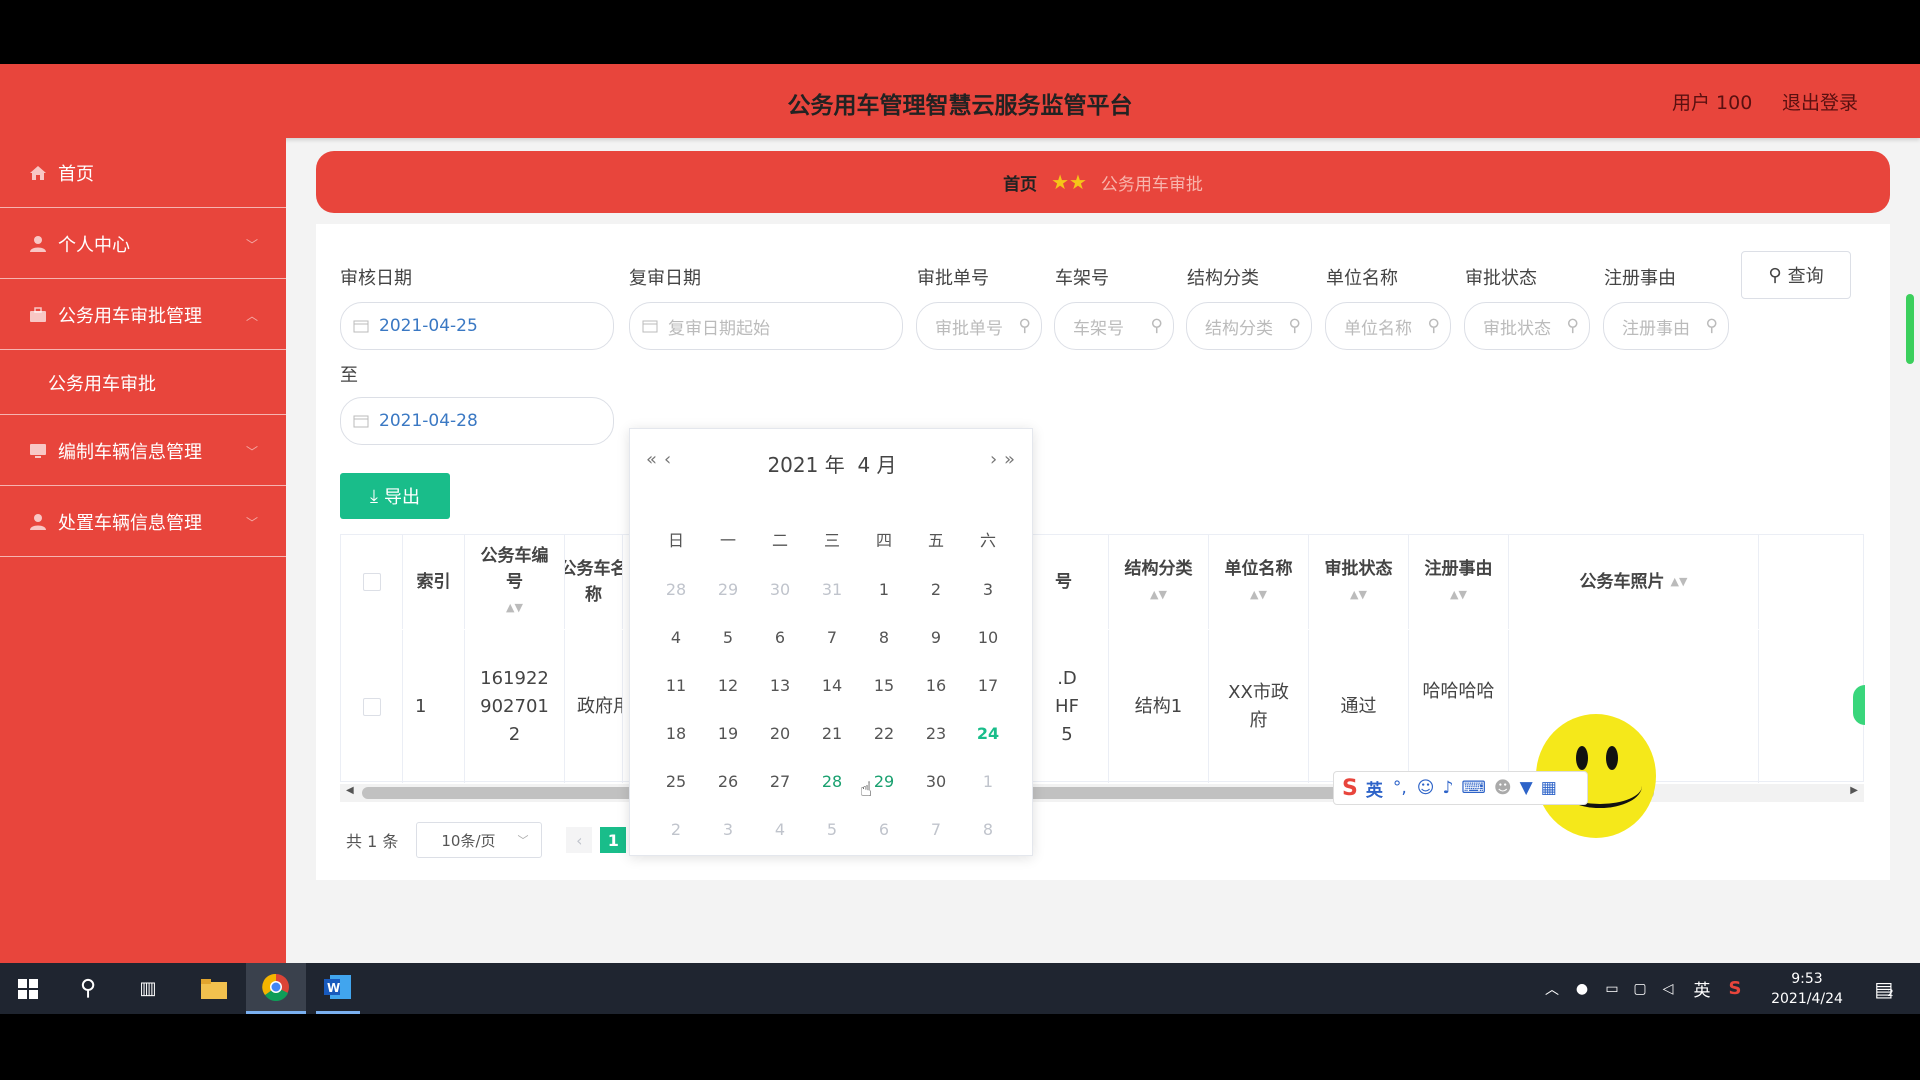  I want to click on recheck-date-input: 复审日期起始, so click(766, 326).